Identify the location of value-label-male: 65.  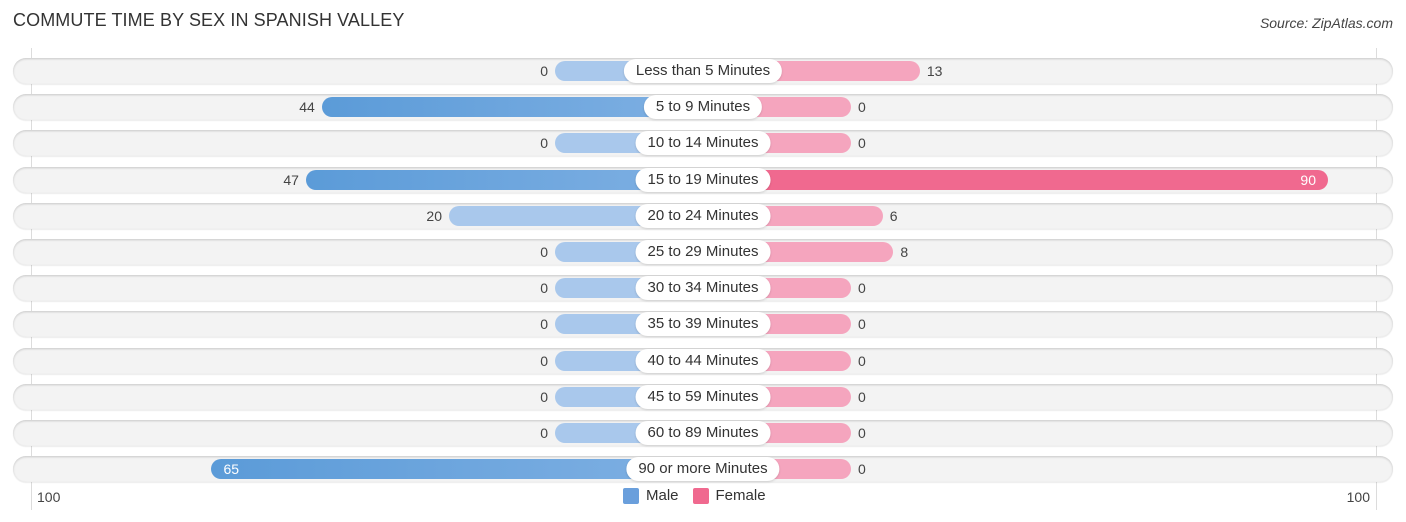
(231, 469).